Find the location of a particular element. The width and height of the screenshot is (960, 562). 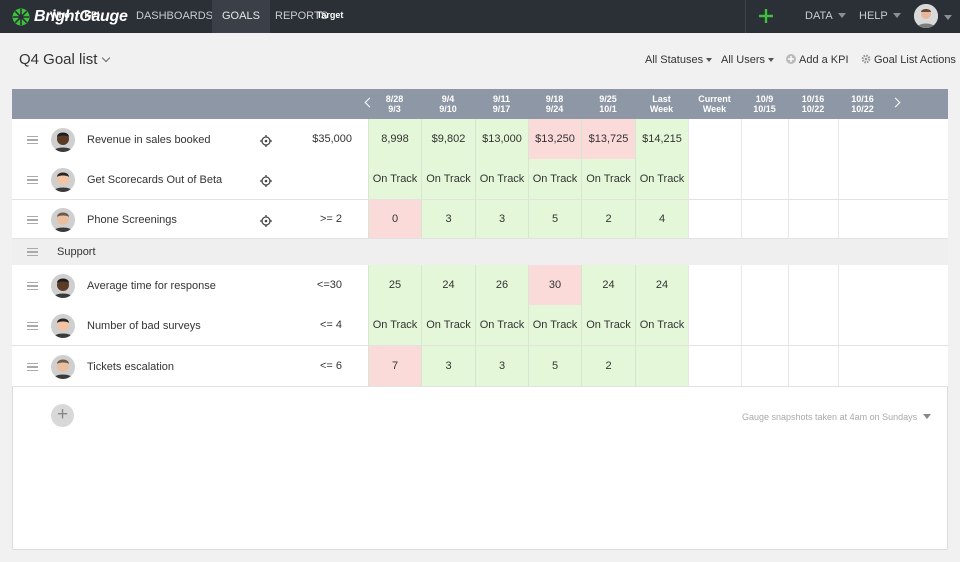

page-title: Q4 Goal list is located at coordinates (65, 59).